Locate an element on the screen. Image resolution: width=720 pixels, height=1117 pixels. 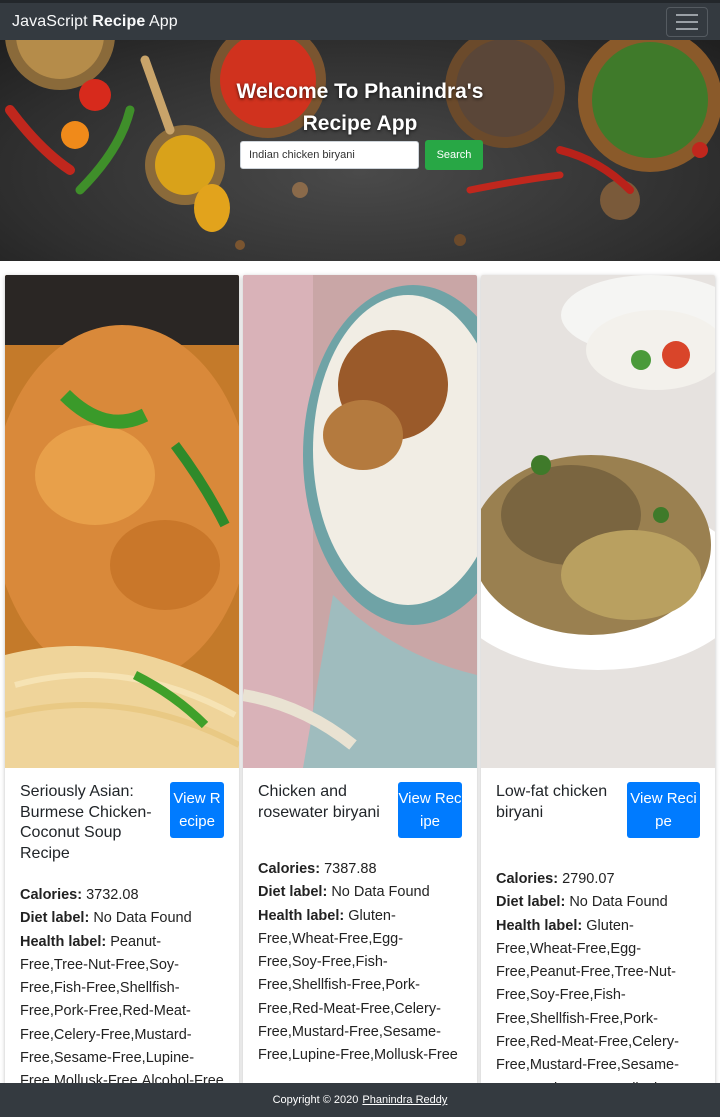
recipe-title: Chicken and rosewater biryani is located at coordinates (319, 802).